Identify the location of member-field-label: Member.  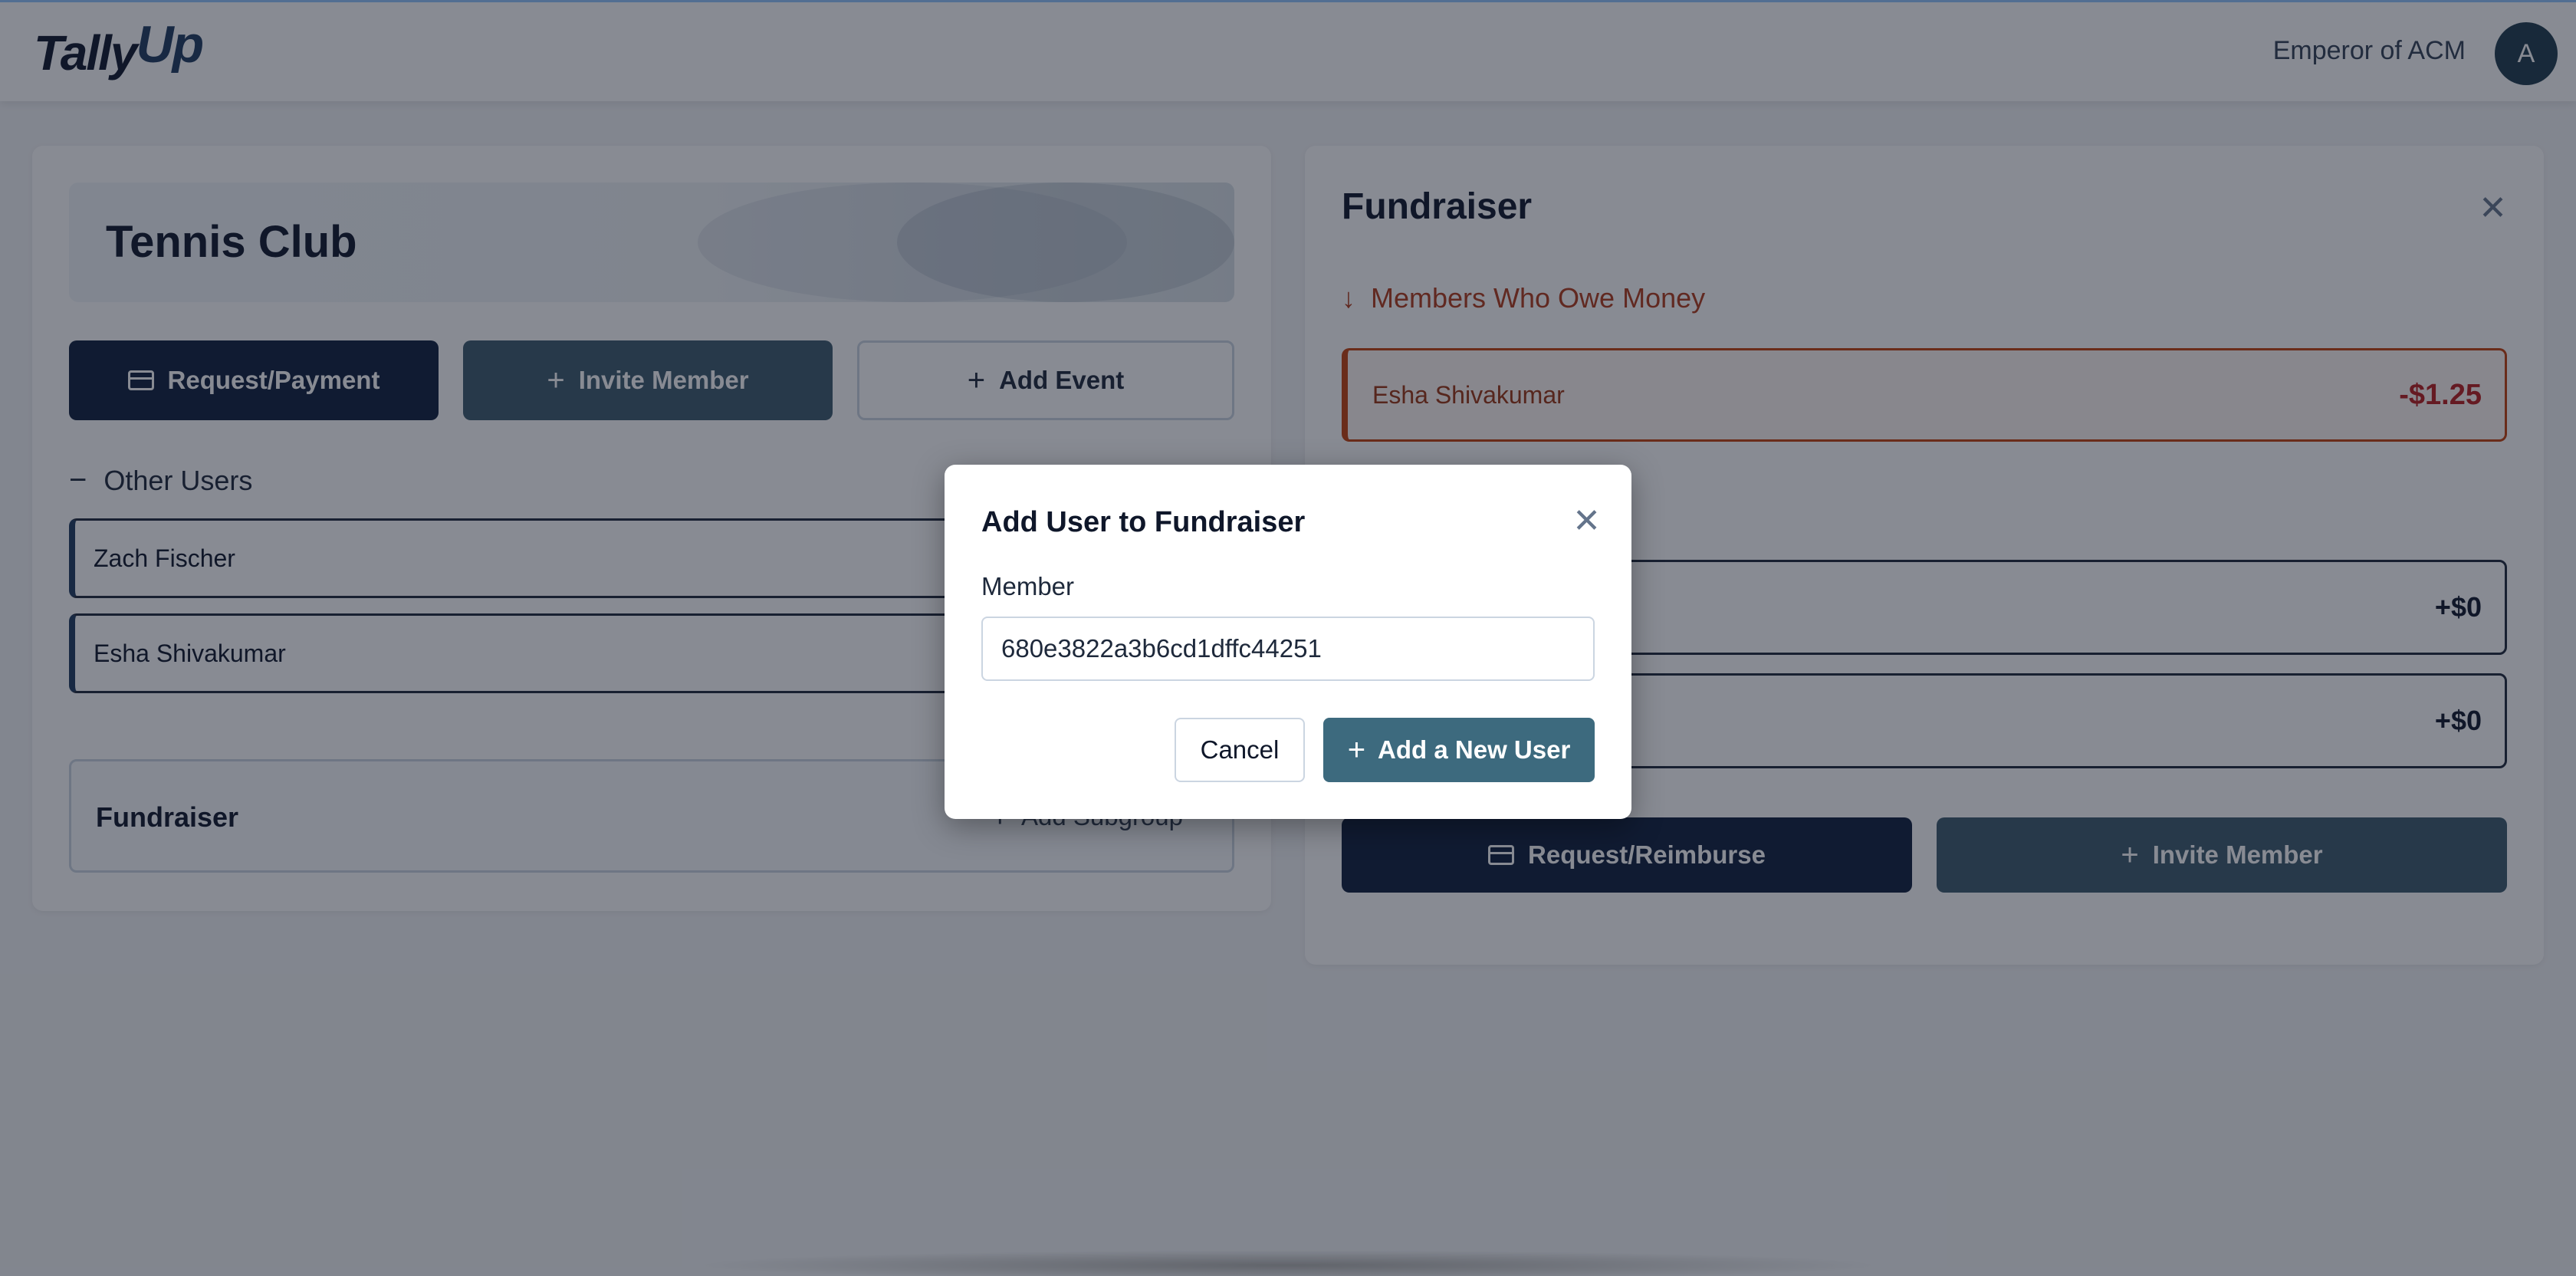
(1028, 586).